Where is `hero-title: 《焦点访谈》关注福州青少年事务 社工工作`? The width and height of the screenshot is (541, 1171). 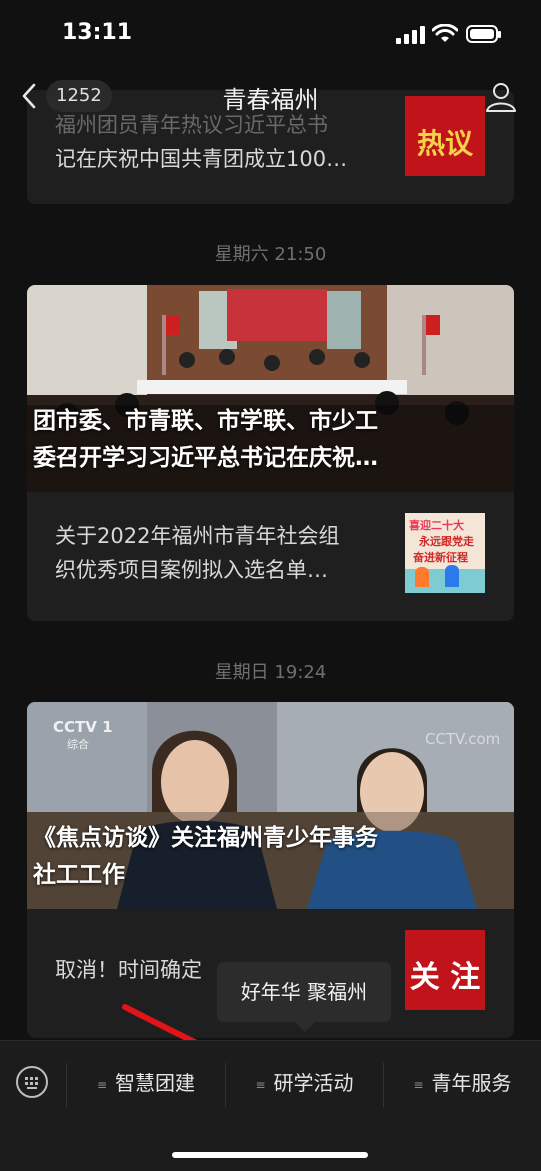 hero-title: 《焦点访谈》关注福州青少年事务 社工工作 is located at coordinates (205, 856).